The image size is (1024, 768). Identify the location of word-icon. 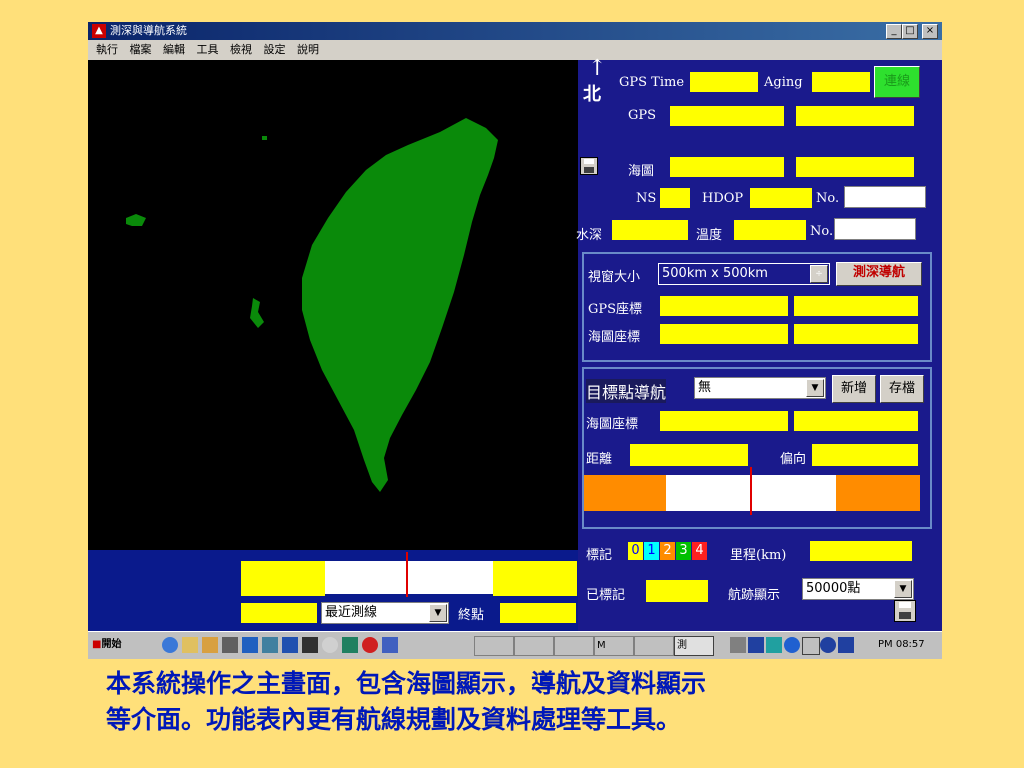
(290, 645).